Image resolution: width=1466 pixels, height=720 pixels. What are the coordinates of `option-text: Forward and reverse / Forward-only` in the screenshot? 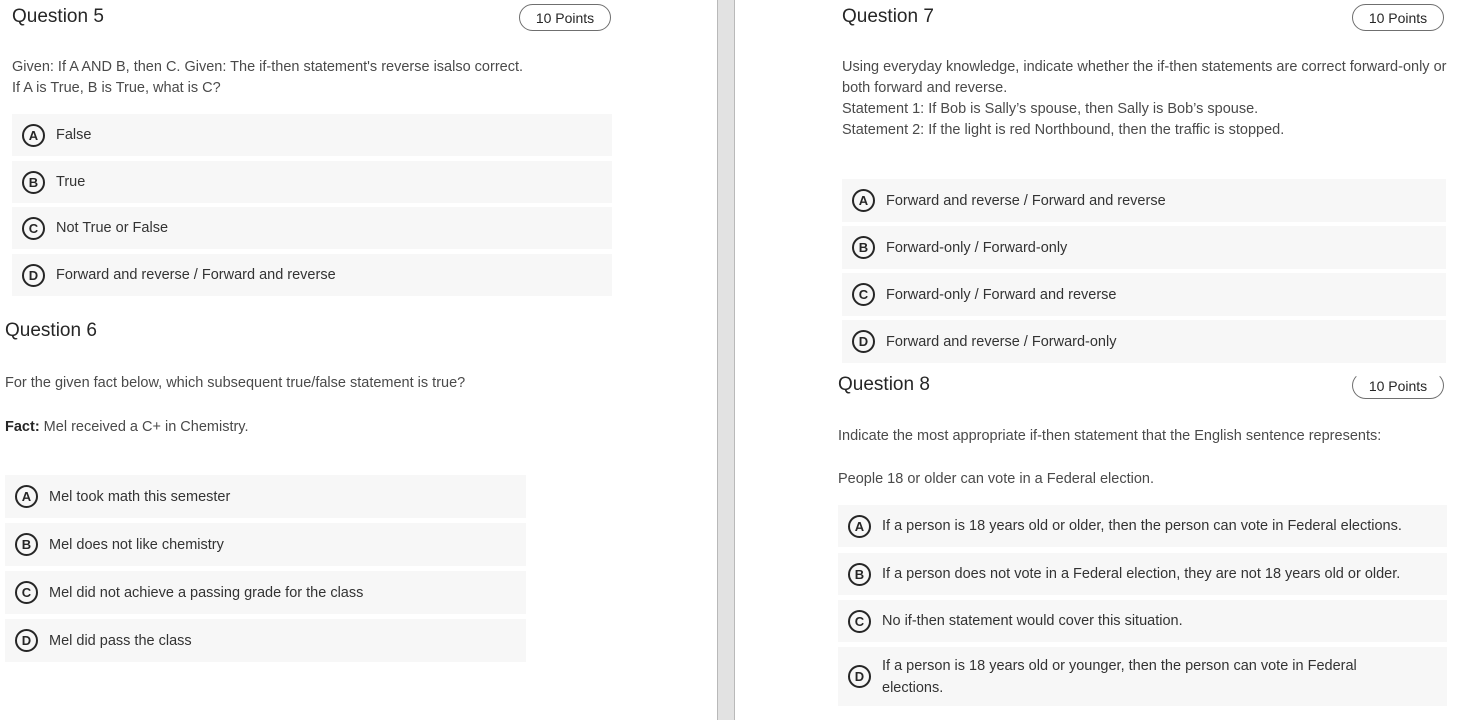 It's located at (1001, 341).